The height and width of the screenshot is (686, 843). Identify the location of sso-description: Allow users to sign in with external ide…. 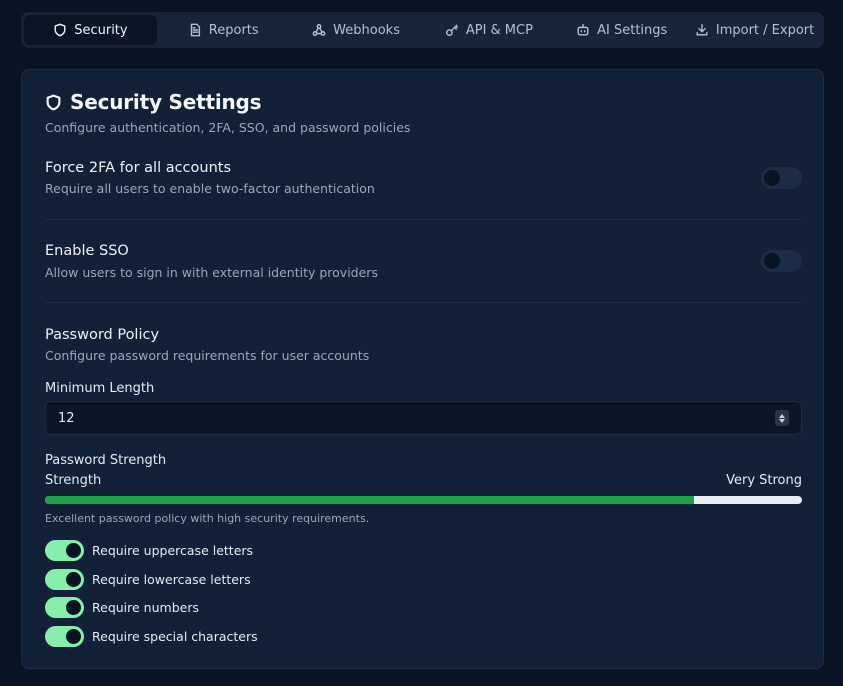
(211, 272).